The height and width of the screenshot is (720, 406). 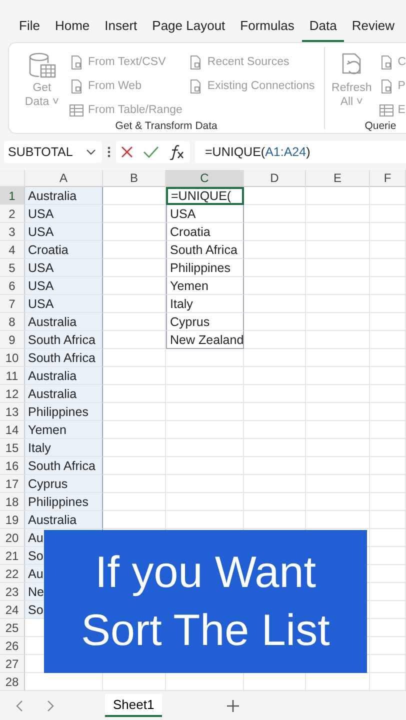 I want to click on chevron-right-icon, so click(x=50, y=706).